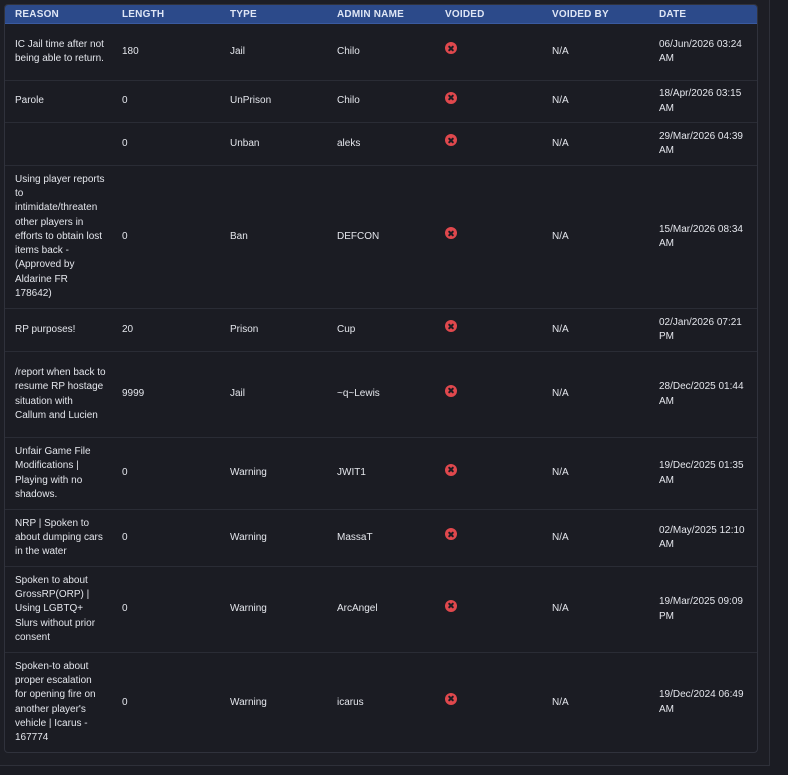 The image size is (788, 775). I want to click on column-header-length: LENGTH, so click(166, 14).